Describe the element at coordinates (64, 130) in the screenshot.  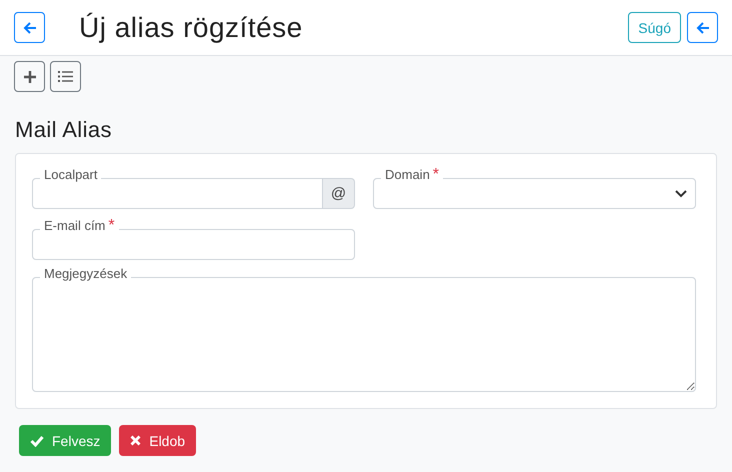
I see `section-title: Mail Alias` at that location.